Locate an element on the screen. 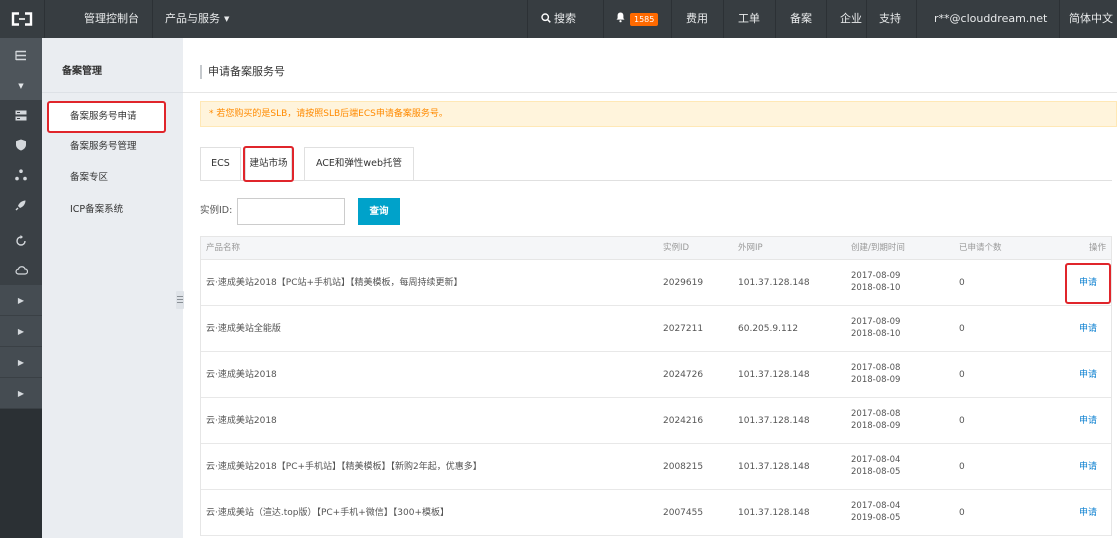 Image resolution: width=1117 pixels, height=538 pixels. date-range: 2017-08-04 2018-08-05 is located at coordinates (875, 466).